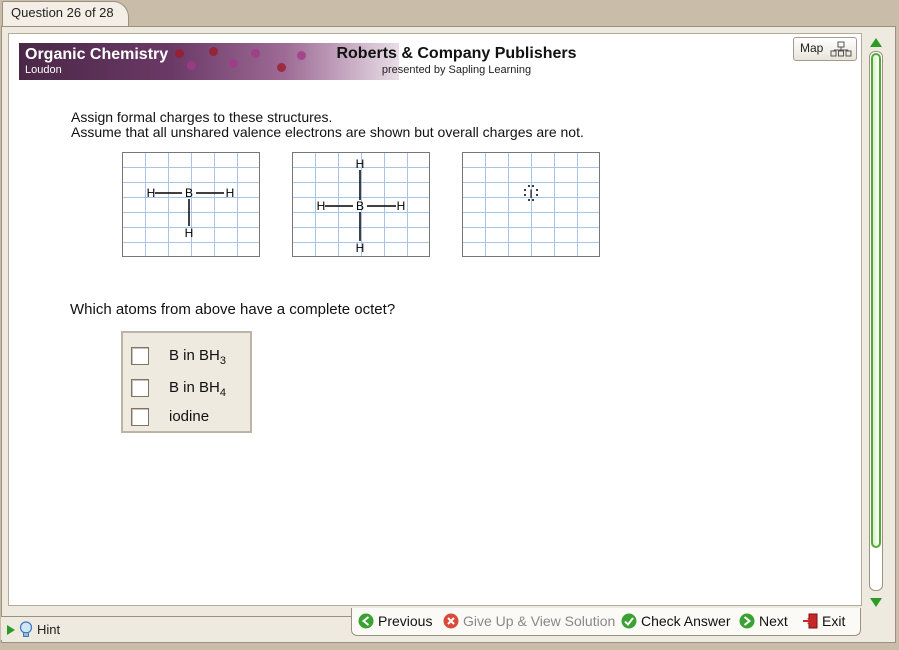 The image size is (899, 650). Describe the element at coordinates (686, 621) in the screenshot. I see `check-answer-label: Check Answer` at that location.